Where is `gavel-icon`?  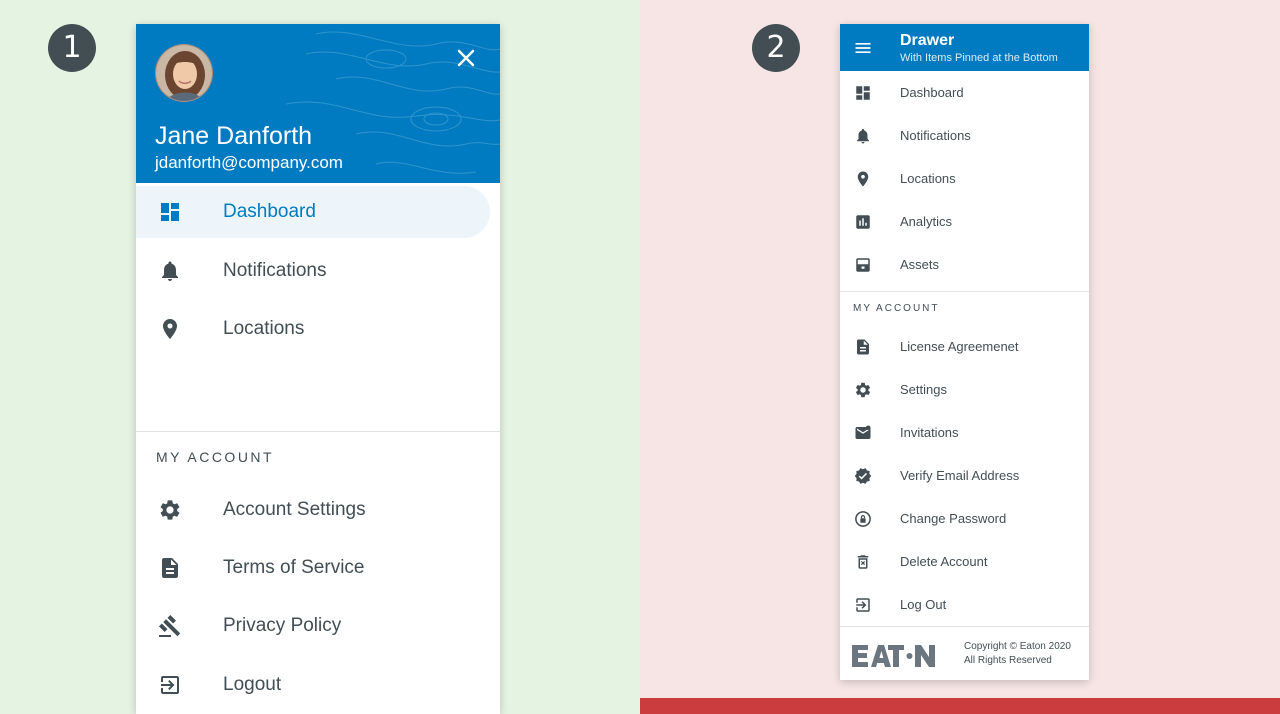 gavel-icon is located at coordinates (169, 626).